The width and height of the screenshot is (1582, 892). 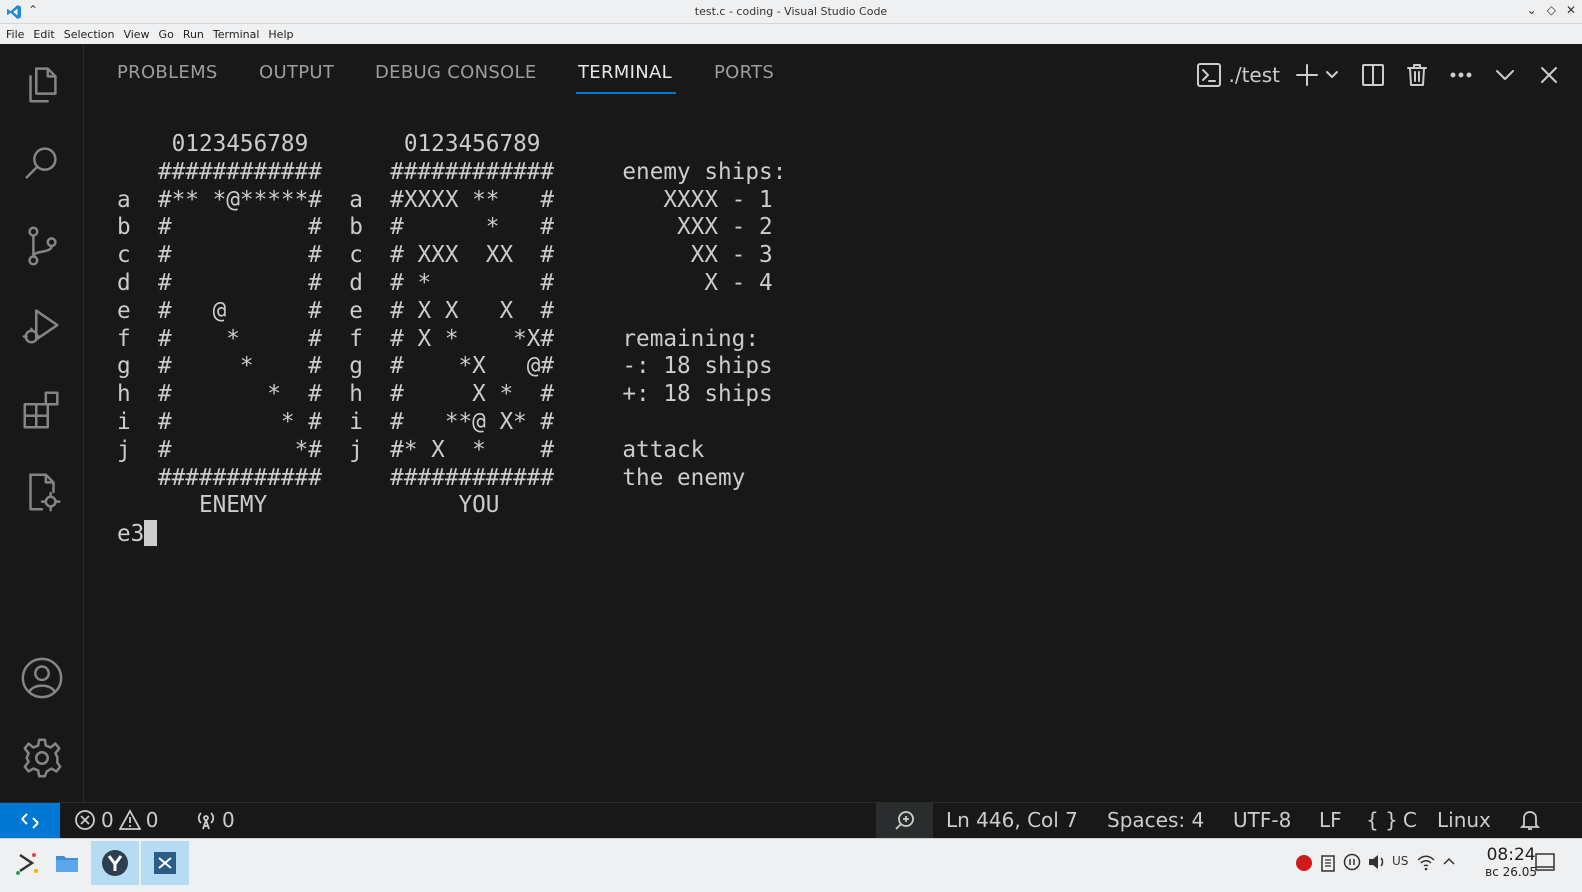 I want to click on notifications-button, so click(x=1530, y=820).